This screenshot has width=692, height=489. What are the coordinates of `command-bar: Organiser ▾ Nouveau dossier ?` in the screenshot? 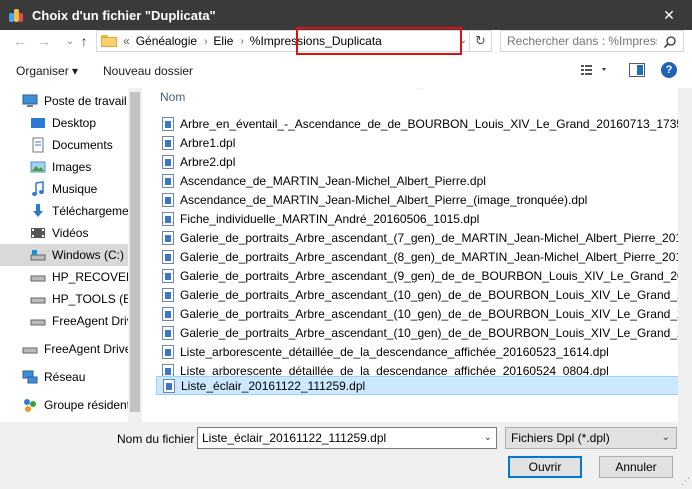 It's located at (346, 71).